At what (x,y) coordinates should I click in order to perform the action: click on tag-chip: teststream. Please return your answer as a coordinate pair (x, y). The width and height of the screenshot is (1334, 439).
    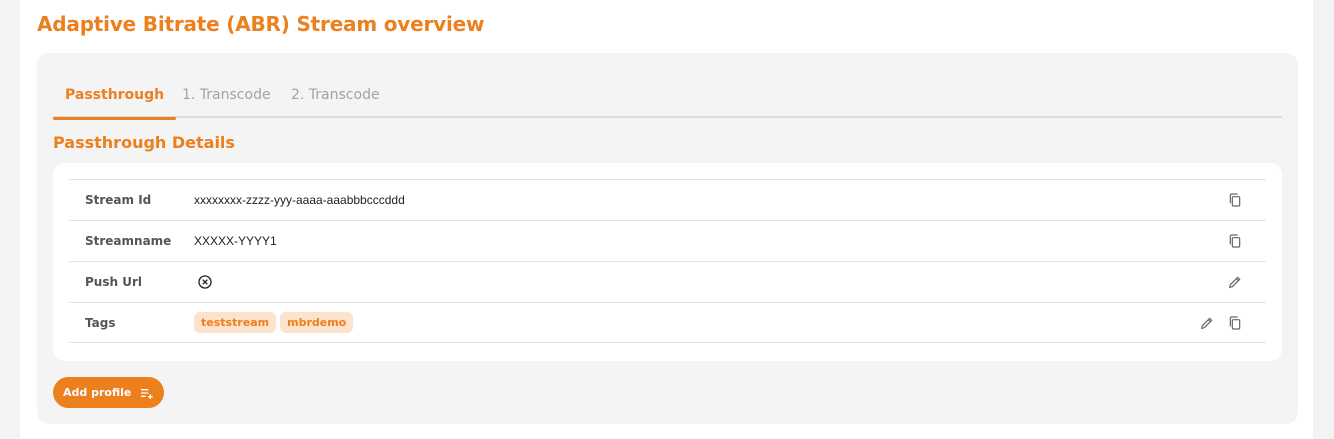
    Looking at the image, I should click on (235, 322).